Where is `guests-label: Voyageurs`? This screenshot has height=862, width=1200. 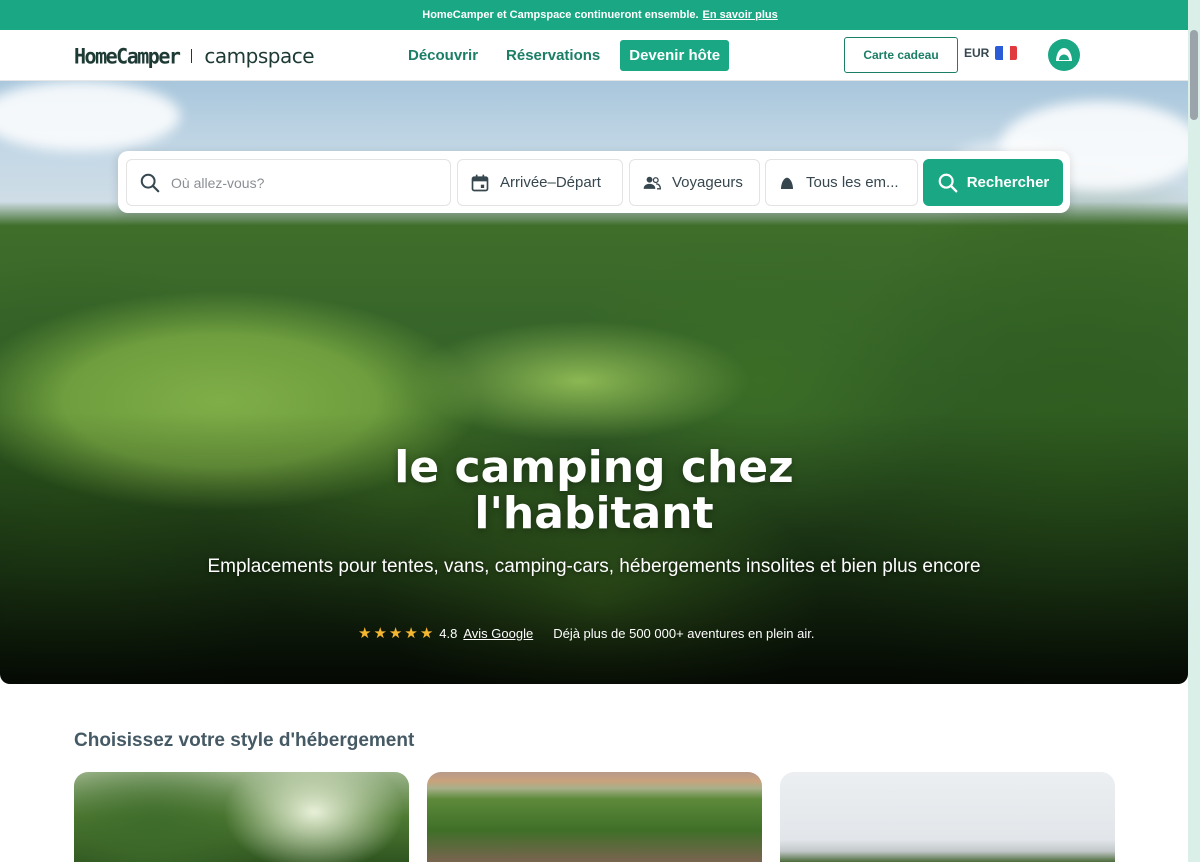 guests-label: Voyageurs is located at coordinates (707, 182).